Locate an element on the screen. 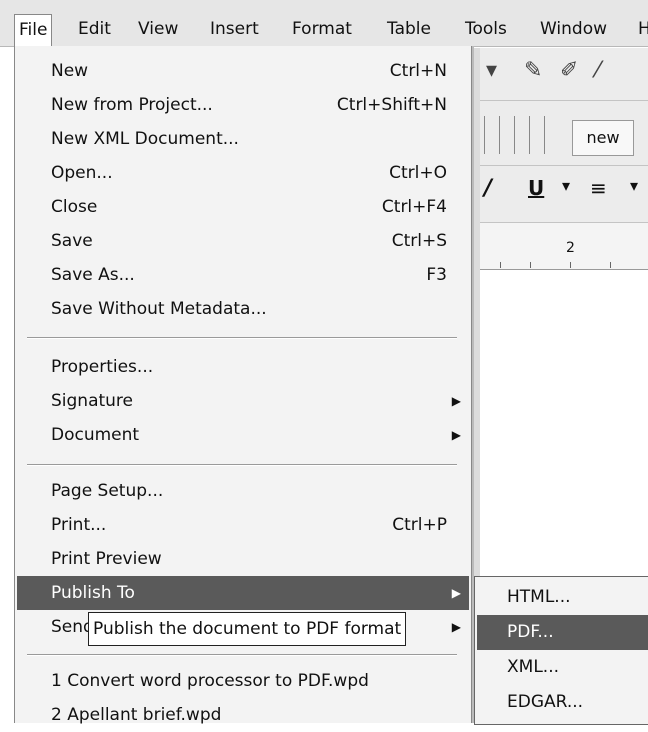 This screenshot has width=648, height=732. menu-file: File is located at coordinates (33, 30).